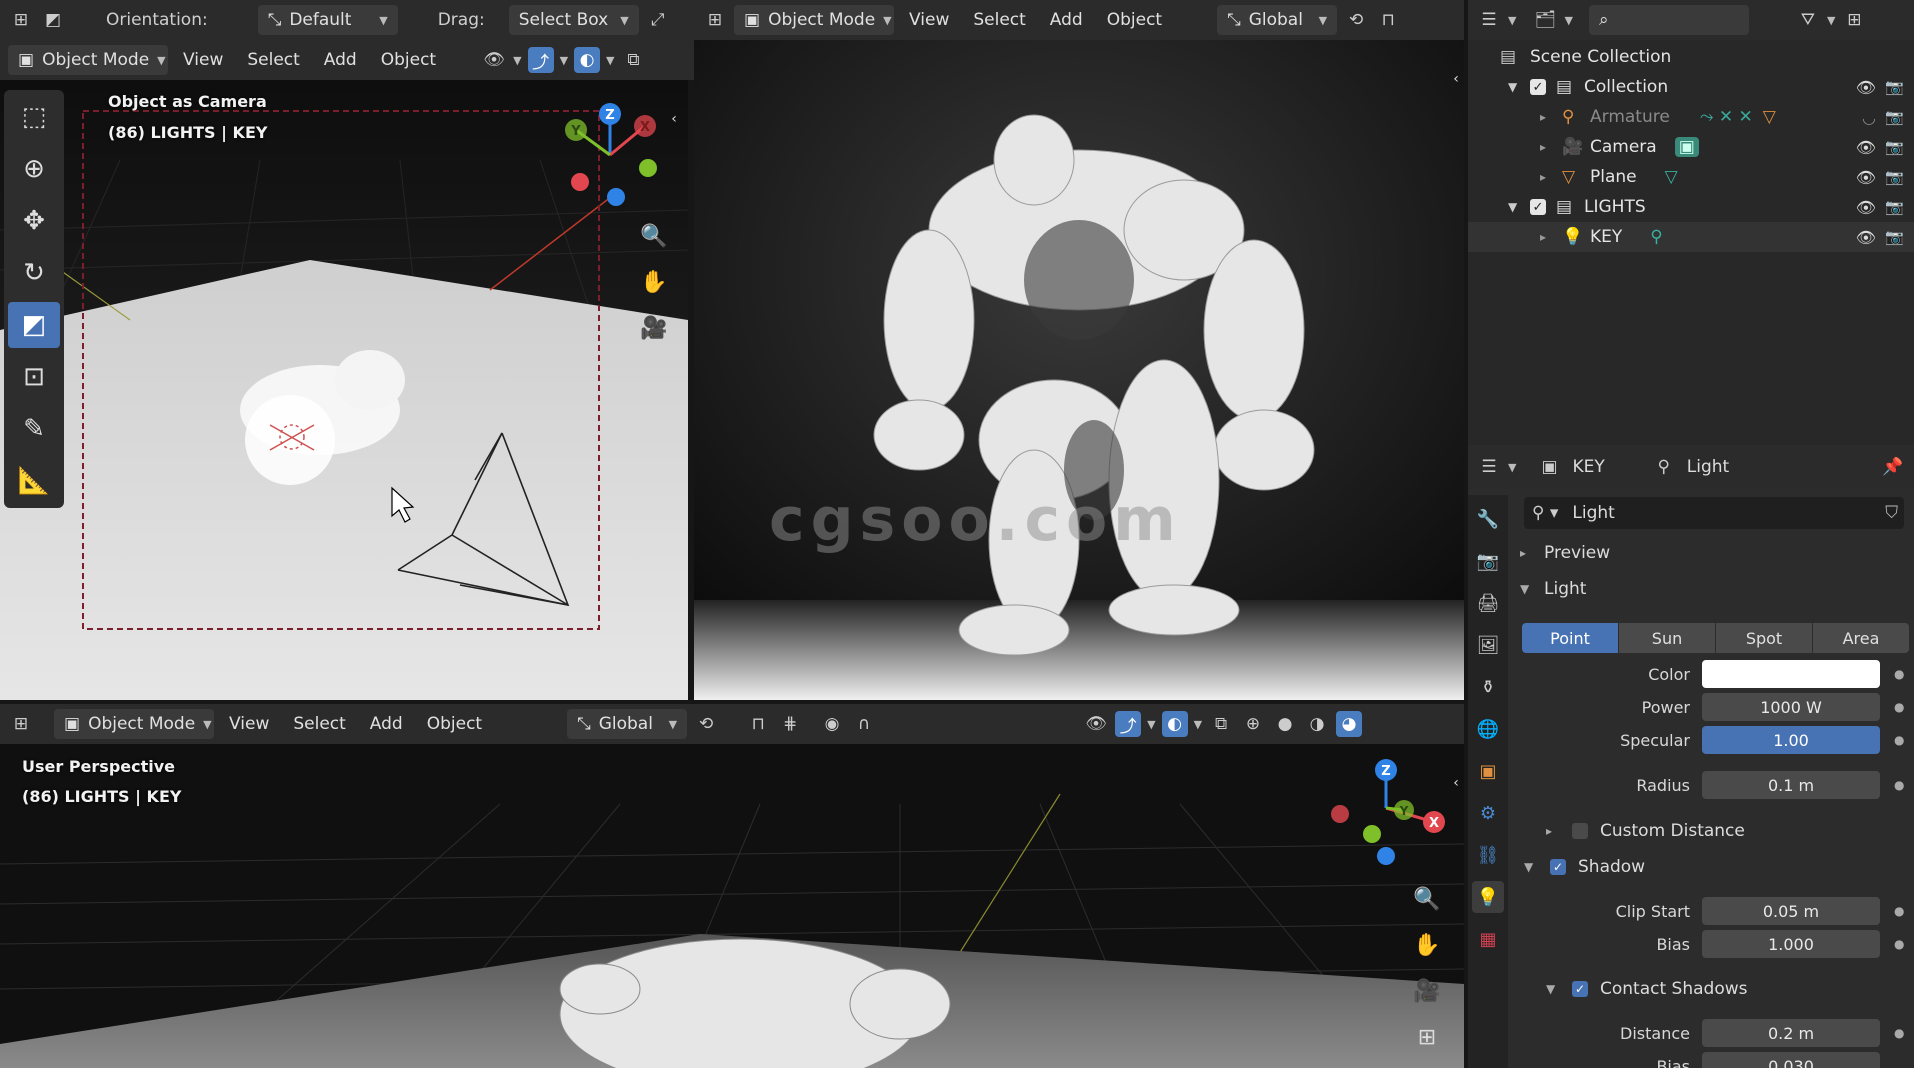 The height and width of the screenshot is (1068, 1914). What do you see at coordinates (1791, 674) in the screenshot?
I see `color-swatch` at bounding box center [1791, 674].